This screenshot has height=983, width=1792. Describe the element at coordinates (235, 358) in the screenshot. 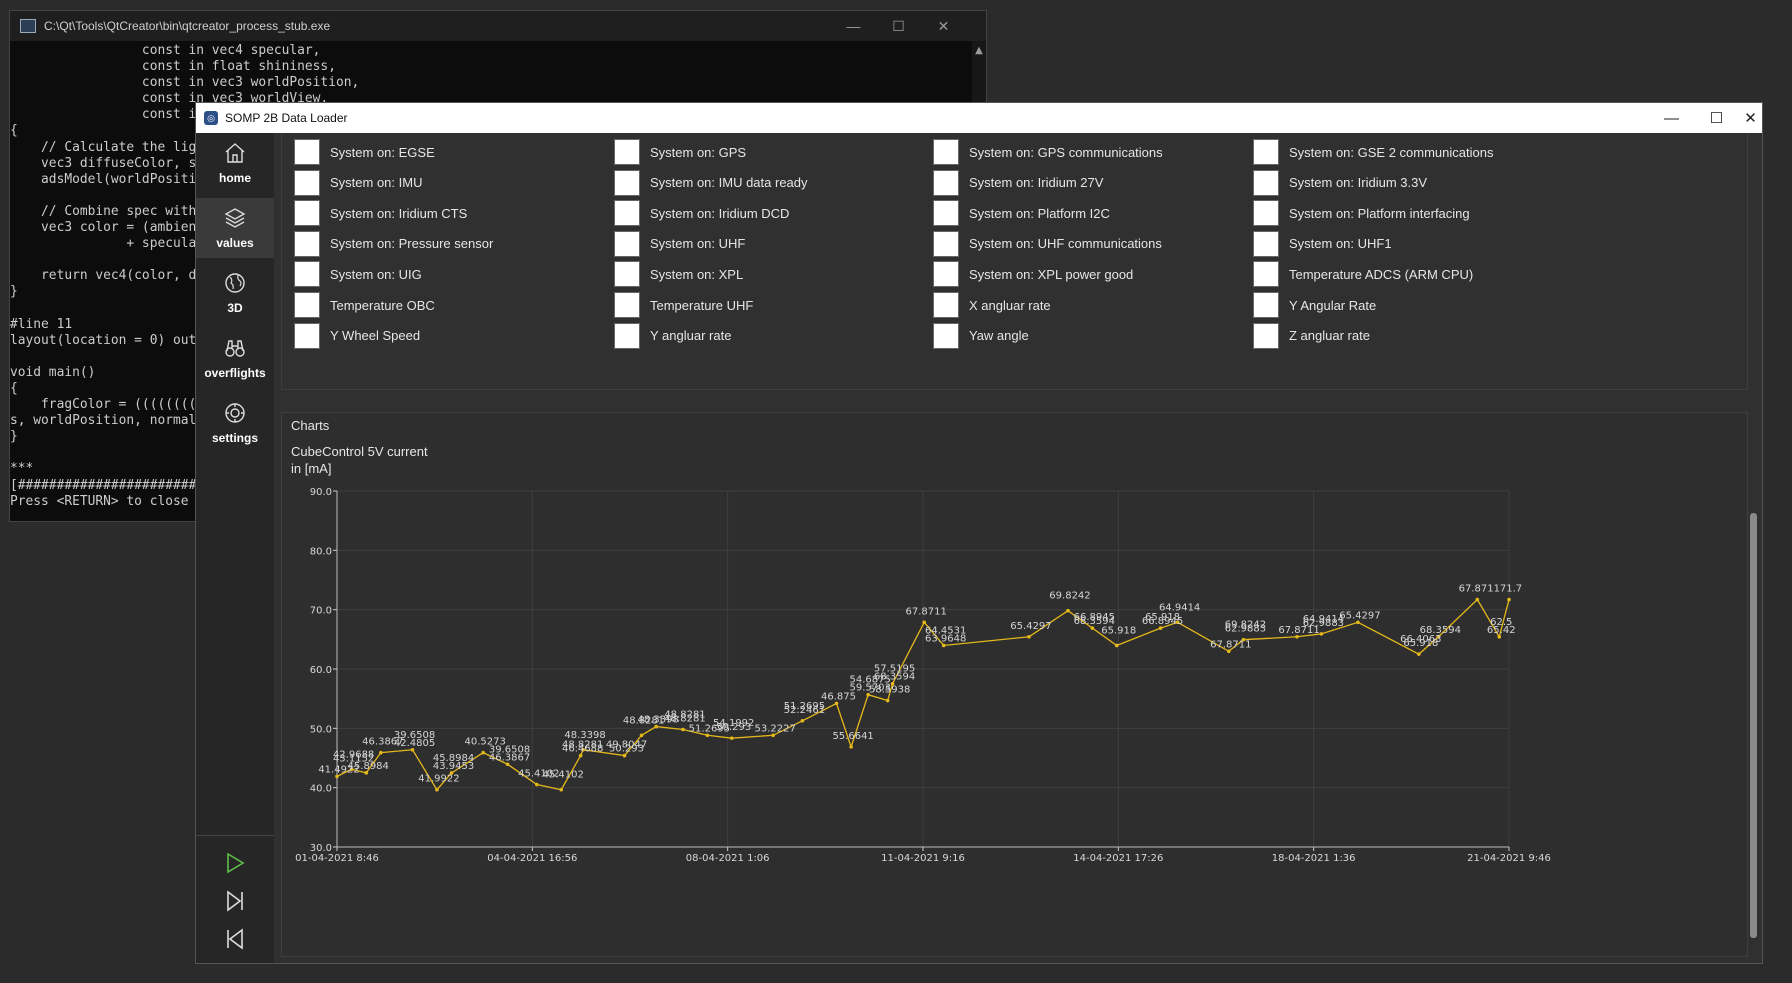

I see `nav-overflights: overflights` at that location.